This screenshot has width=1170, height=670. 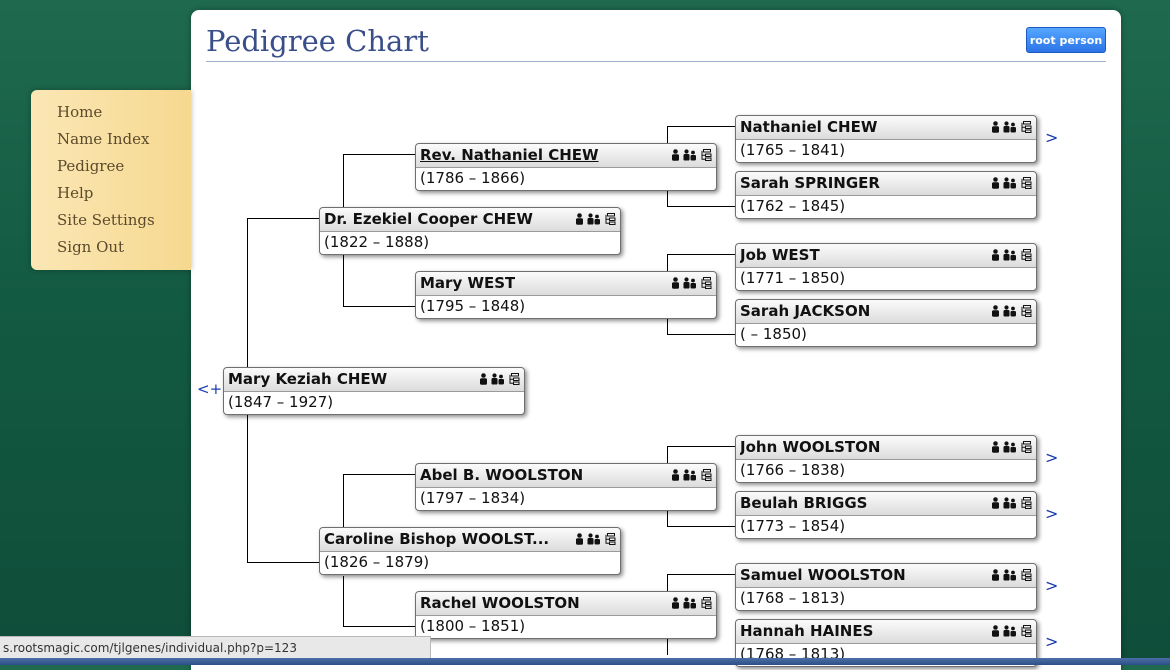 I want to click on sidebar-item-help: Help, so click(x=75, y=193).